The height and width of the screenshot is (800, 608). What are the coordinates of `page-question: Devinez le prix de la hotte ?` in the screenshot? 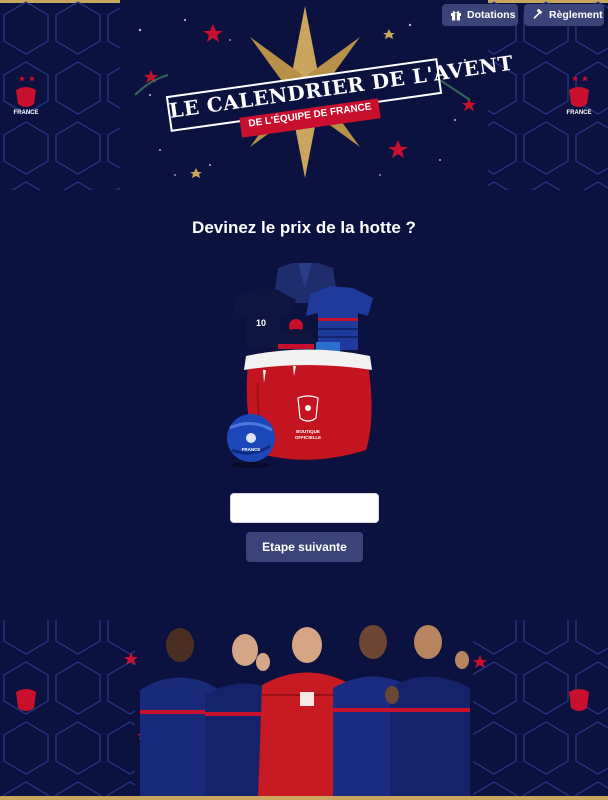 It's located at (304, 227).